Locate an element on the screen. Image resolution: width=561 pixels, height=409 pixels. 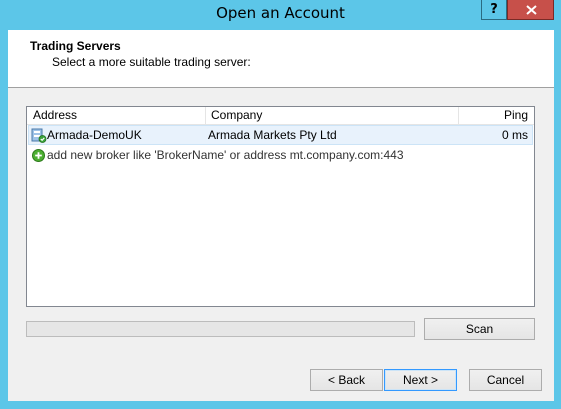
cancel-button: Cancel is located at coordinates (505, 380).